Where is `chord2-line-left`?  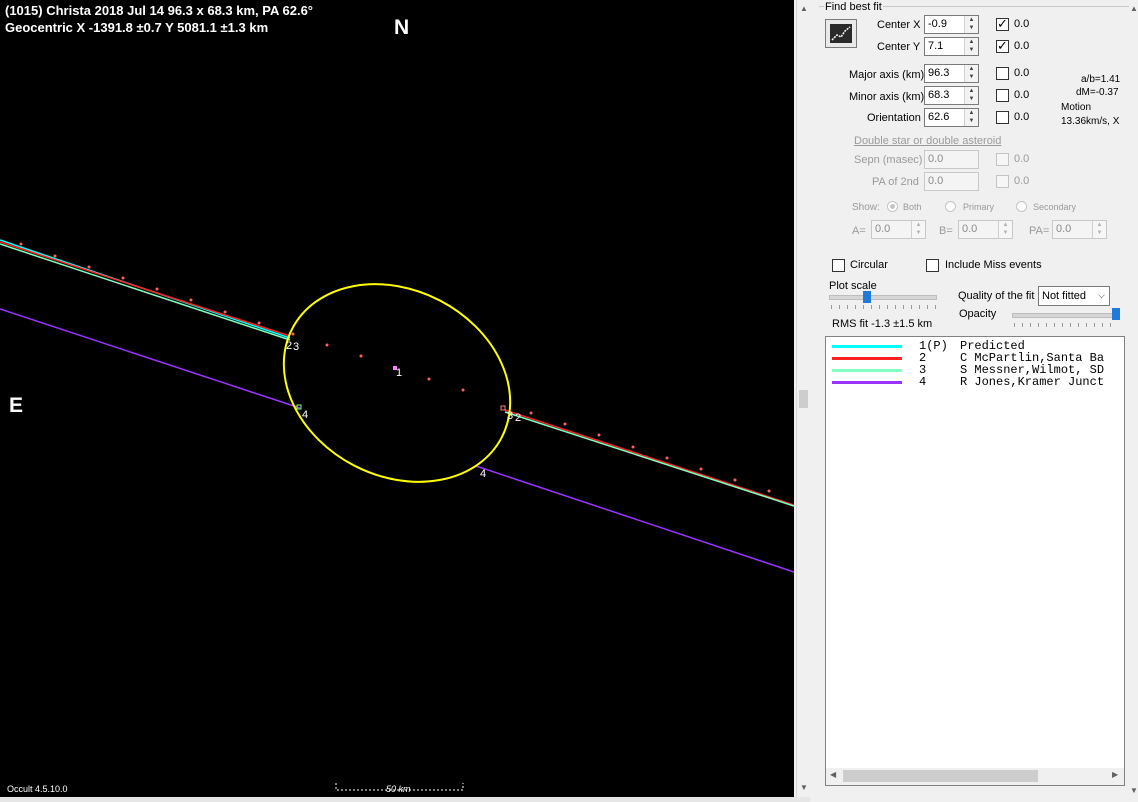 chord2-line-left is located at coordinates (145, 289).